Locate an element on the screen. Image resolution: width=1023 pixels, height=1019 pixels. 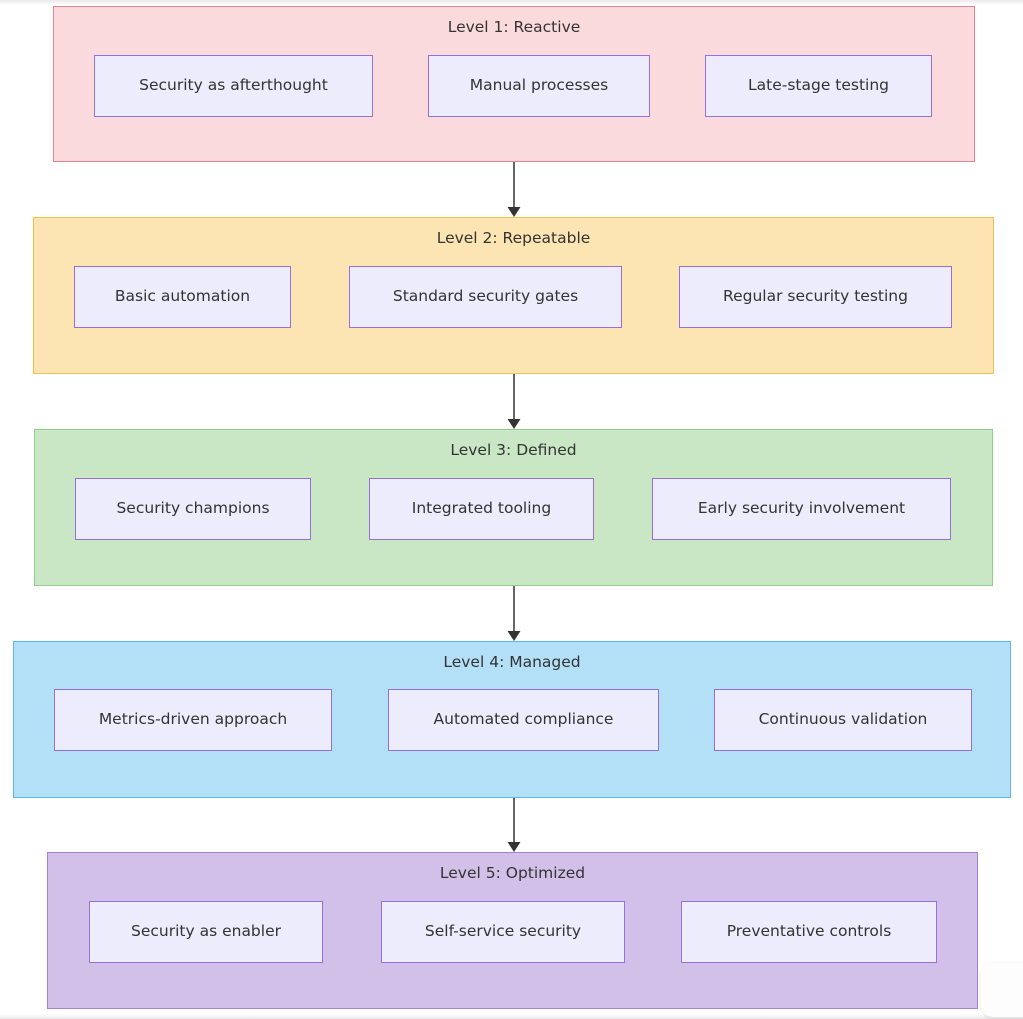
practice-node-label: Early security involvement is located at coordinates (801, 508).